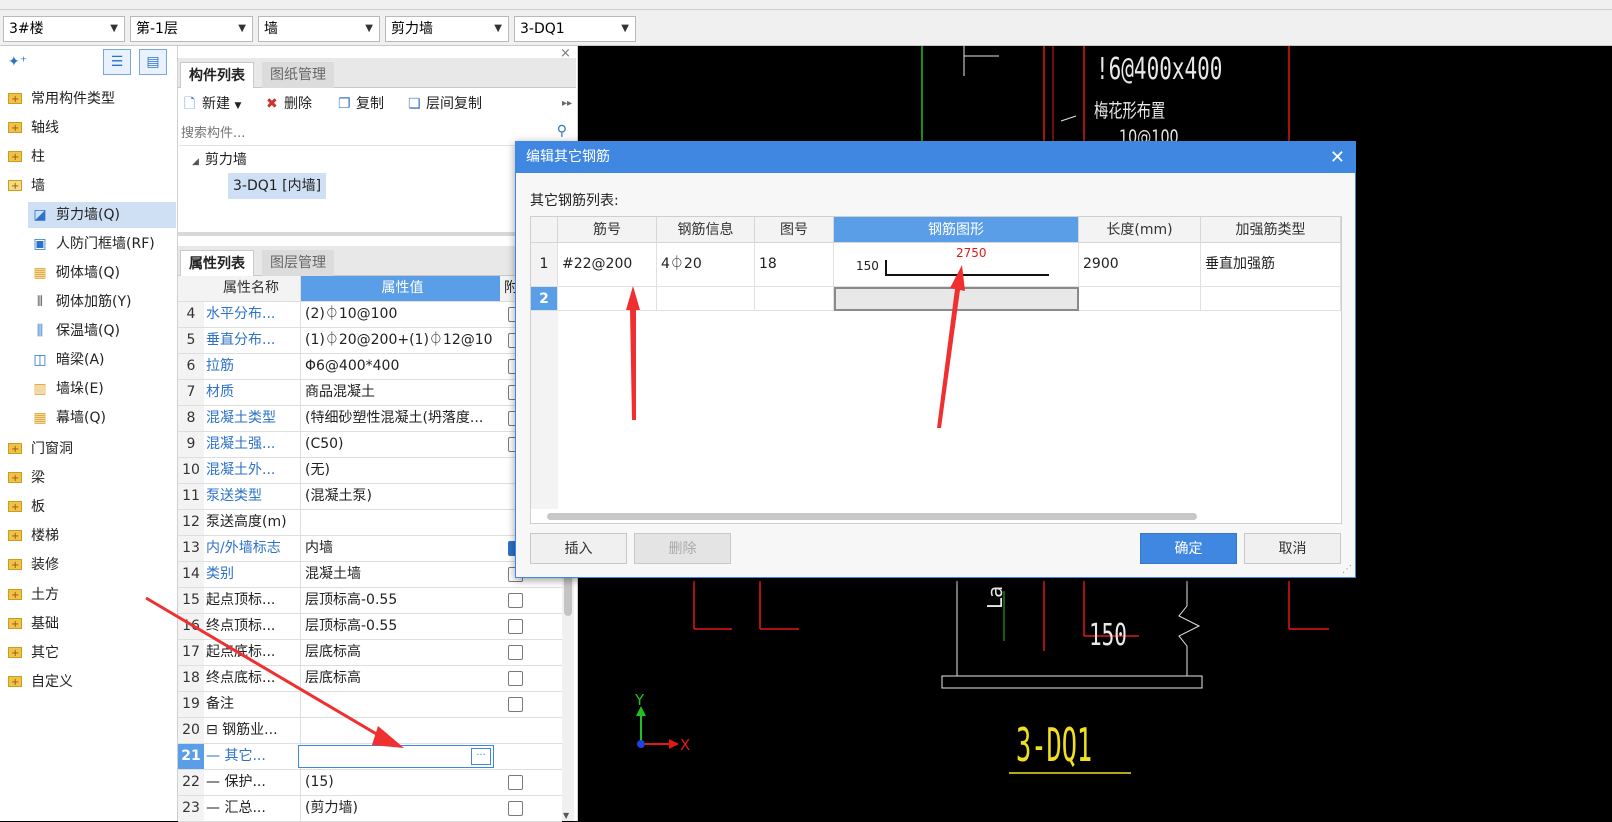 Image resolution: width=1612 pixels, height=822 pixels. What do you see at coordinates (396, 470) in the screenshot?
I see `property-value: (无)` at bounding box center [396, 470].